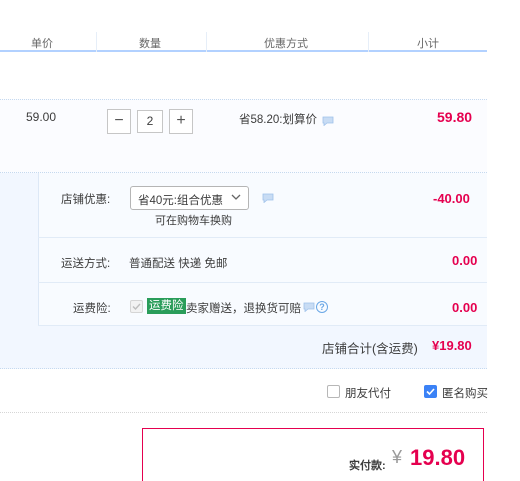 This screenshot has height=481, width=520. What do you see at coordinates (193, 221) in the screenshot?
I see `promo-hint: 可在购物车换购` at bounding box center [193, 221].